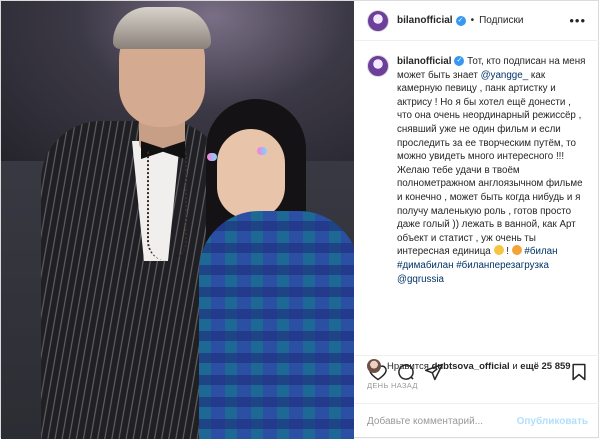 This screenshot has width=599, height=439. I want to click on likes-middle: и, so click(515, 366).